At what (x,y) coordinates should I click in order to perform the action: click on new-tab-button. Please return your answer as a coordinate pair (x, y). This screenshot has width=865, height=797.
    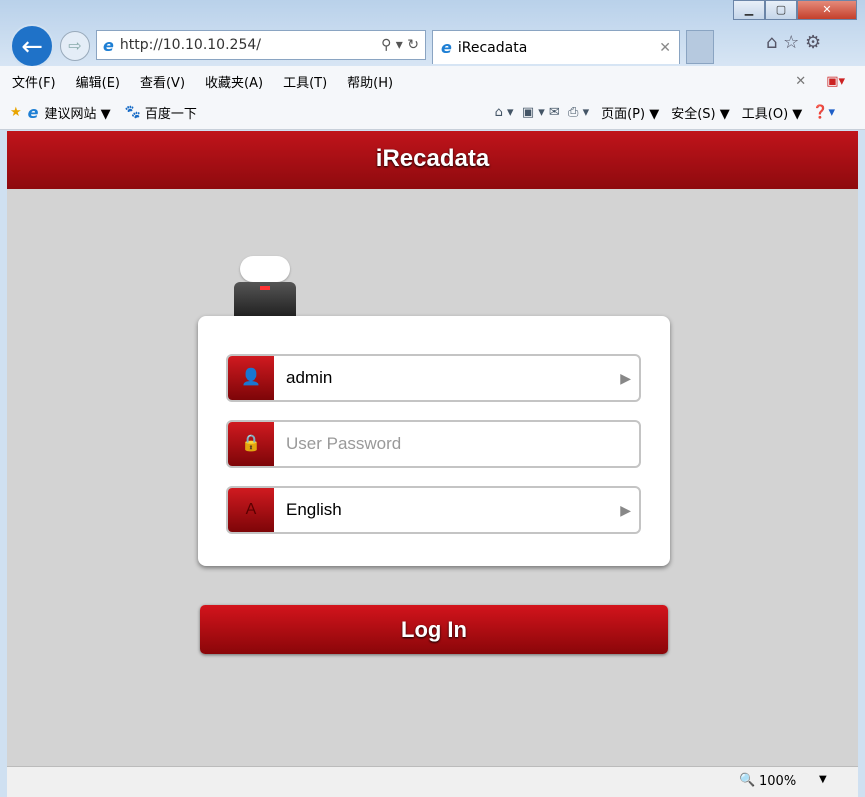
    Looking at the image, I should click on (700, 47).